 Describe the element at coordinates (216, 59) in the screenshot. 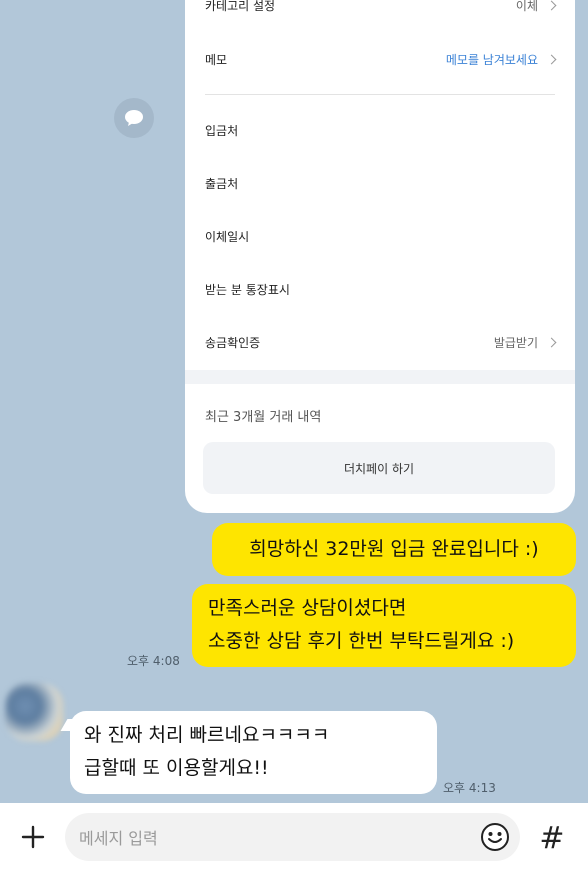

I see `memo-label: 메모` at that location.